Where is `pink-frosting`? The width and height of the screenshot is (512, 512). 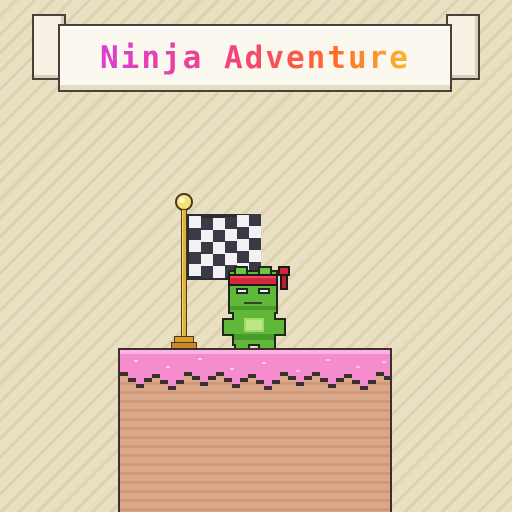
pink-frosting is located at coordinates (255, 370).